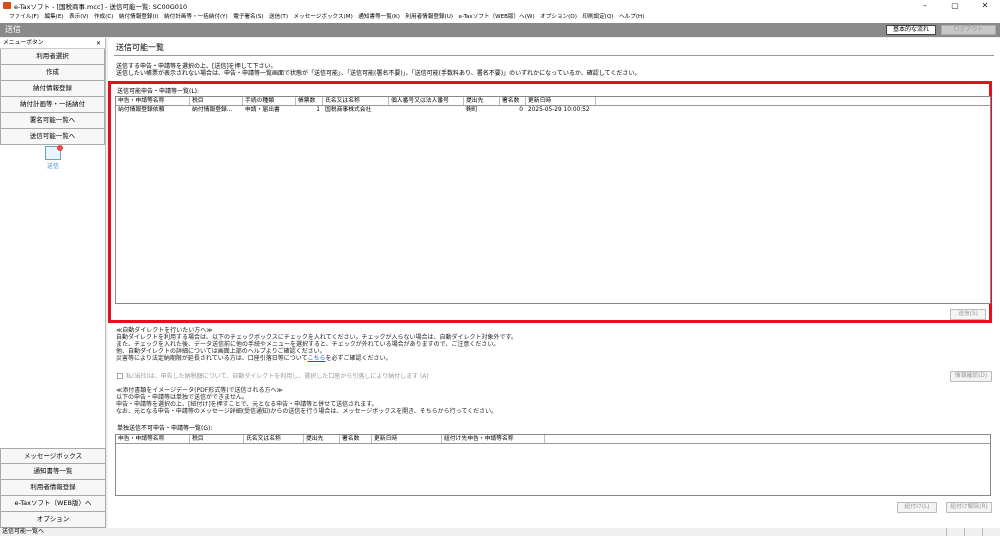 The height and width of the screenshot is (536, 1000). Describe the element at coordinates (318, 110) in the screenshot. I see `cell-form-count: 1` at that location.